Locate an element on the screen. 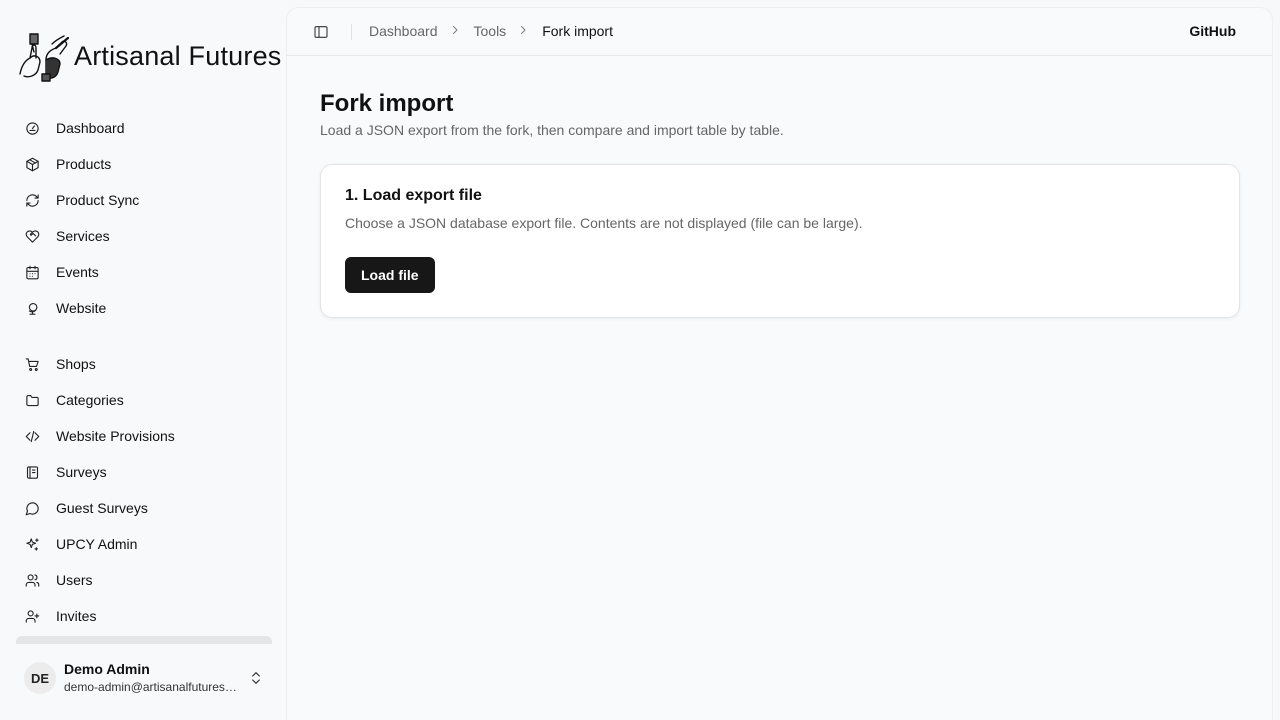 The image size is (1280, 720). shopping-cart-icon is located at coordinates (32, 364).